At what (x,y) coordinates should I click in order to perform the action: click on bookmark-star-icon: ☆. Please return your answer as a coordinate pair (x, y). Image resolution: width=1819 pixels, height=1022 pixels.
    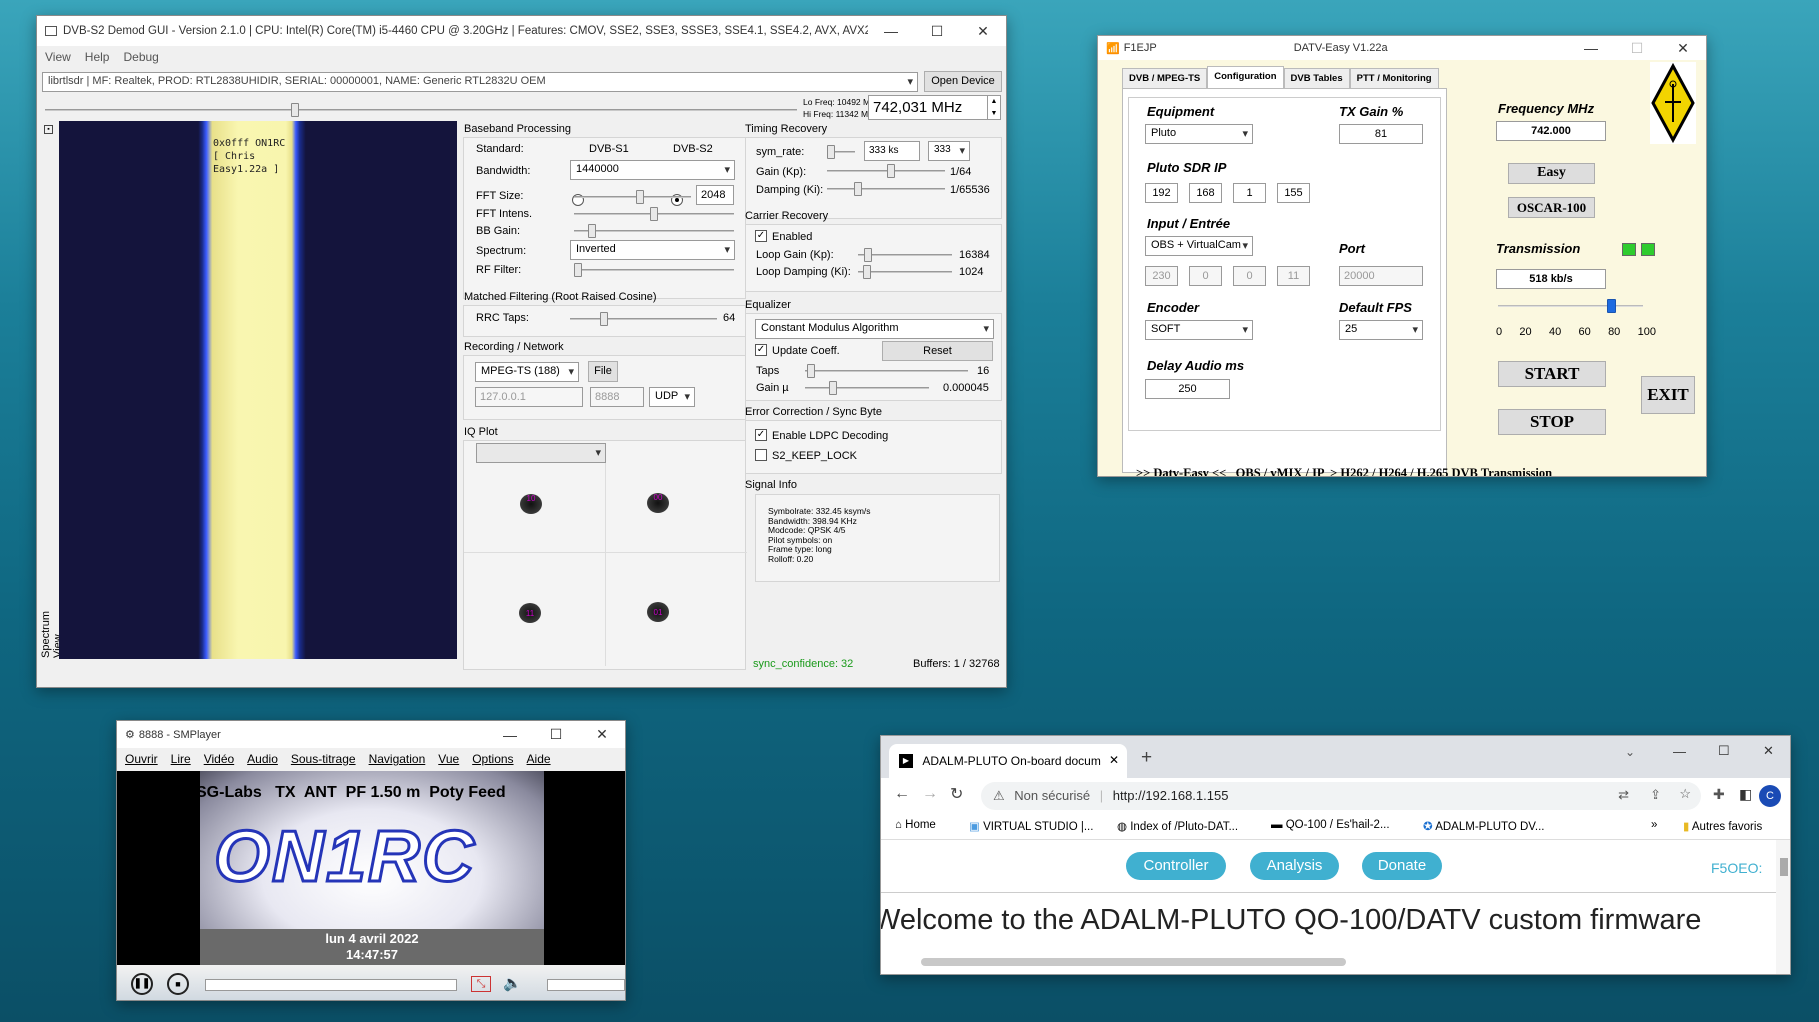
    Looking at the image, I should click on (1685, 794).